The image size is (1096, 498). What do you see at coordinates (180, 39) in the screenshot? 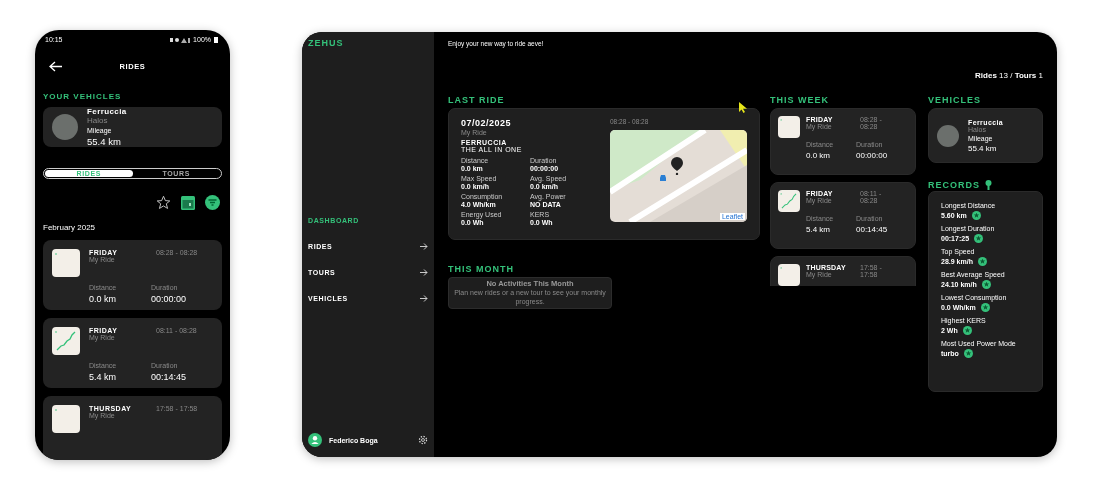
I see `status-icons-drawing` at bounding box center [180, 39].